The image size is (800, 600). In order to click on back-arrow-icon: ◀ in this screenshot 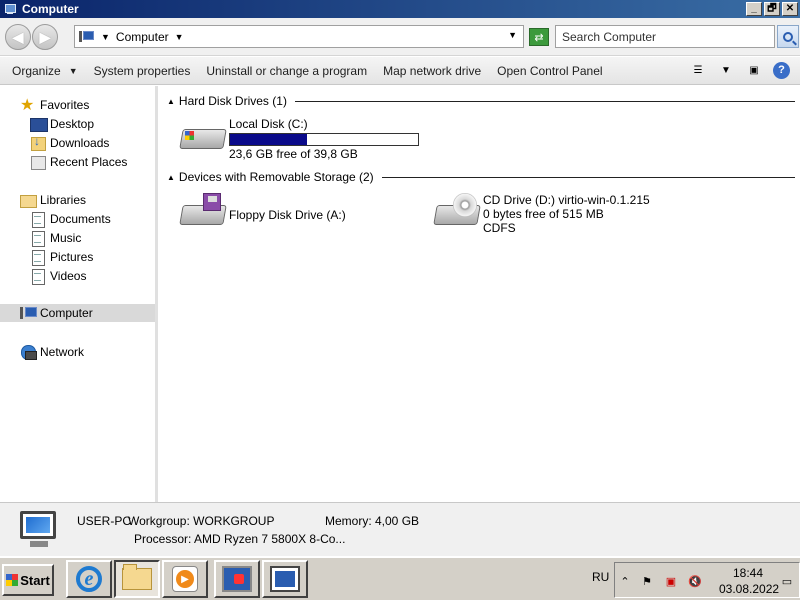, I will do `click(18, 36)`.